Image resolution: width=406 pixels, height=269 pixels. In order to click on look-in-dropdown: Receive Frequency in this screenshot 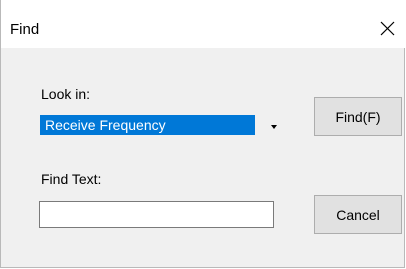, I will do `click(164, 126)`.